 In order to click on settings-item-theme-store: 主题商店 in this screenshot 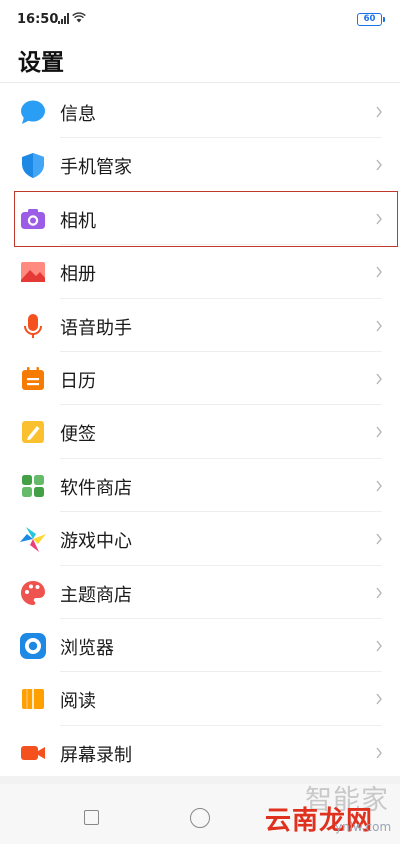, I will do `click(200, 592)`.